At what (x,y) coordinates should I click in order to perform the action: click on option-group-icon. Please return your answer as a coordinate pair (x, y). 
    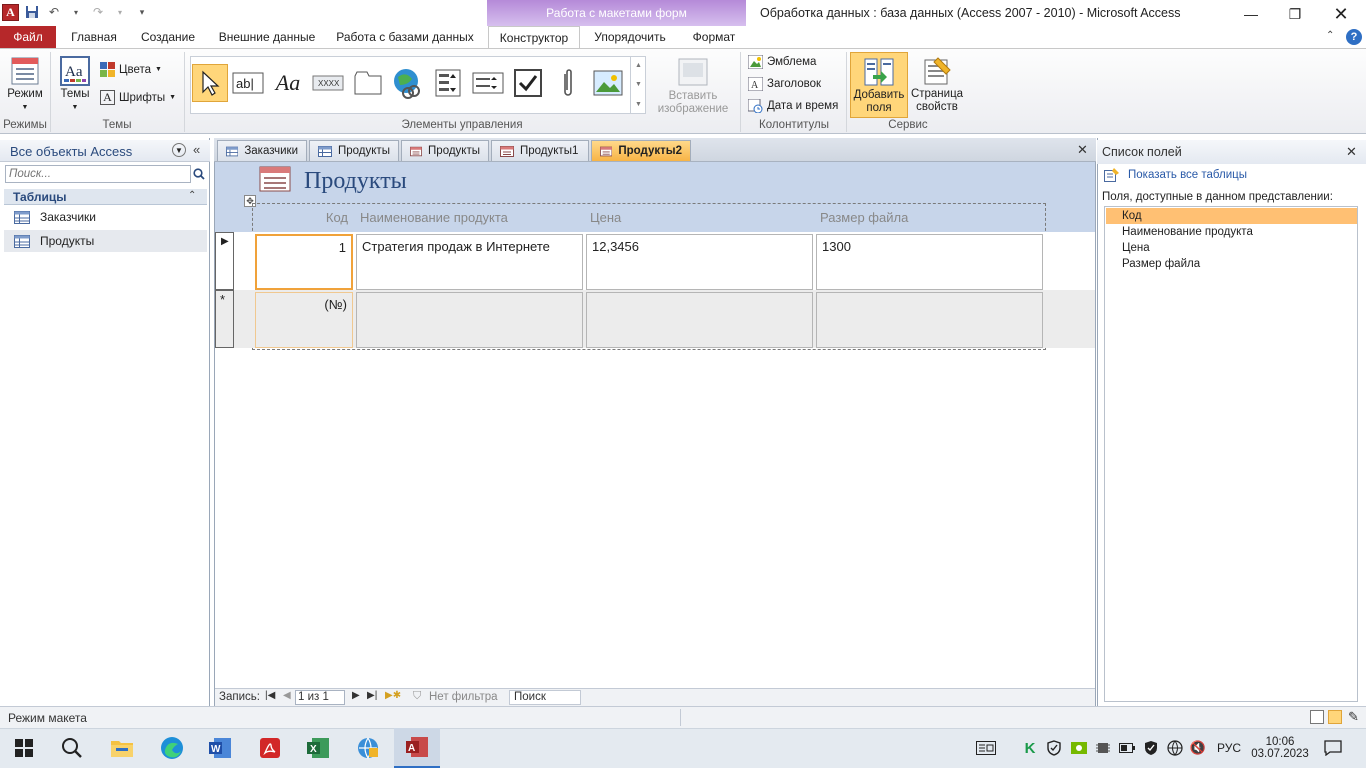
    Looking at the image, I should click on (488, 83).